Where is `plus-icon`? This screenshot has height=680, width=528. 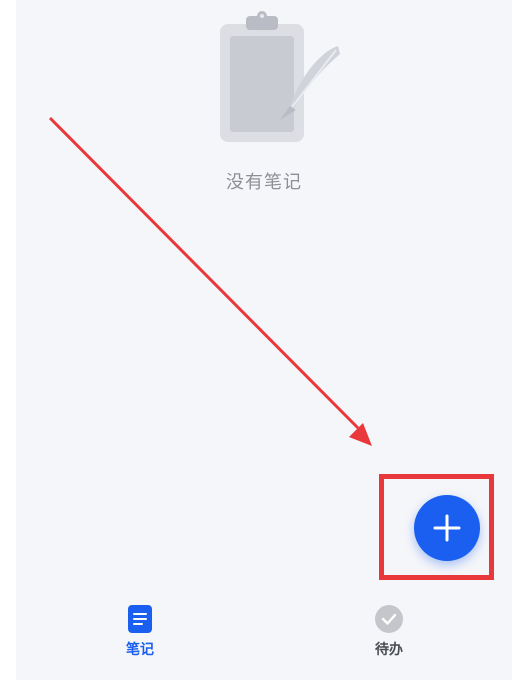
plus-icon is located at coordinates (447, 528).